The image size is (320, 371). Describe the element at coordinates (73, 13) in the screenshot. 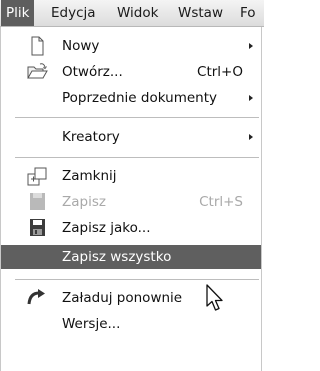

I see `menu-edycja: Edycja` at that location.